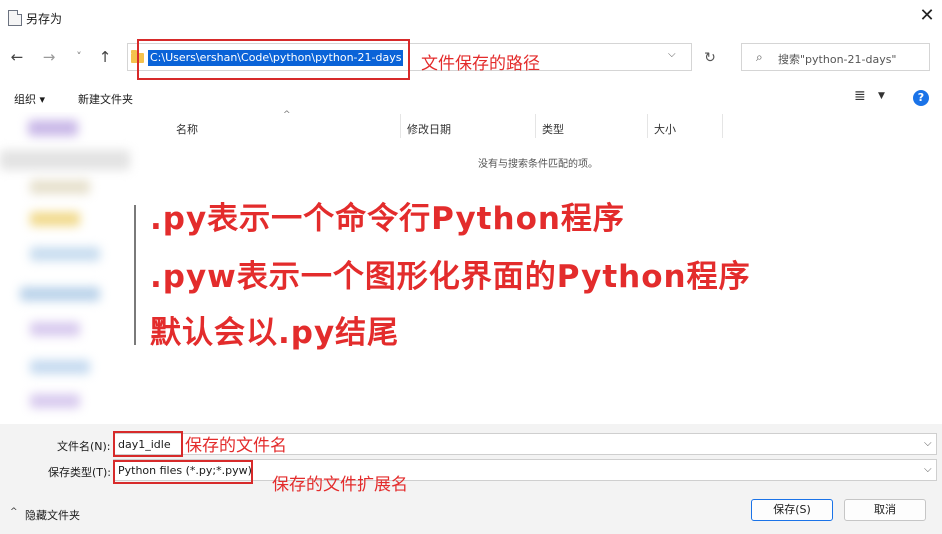  I want to click on column-size: 大小, so click(665, 129).